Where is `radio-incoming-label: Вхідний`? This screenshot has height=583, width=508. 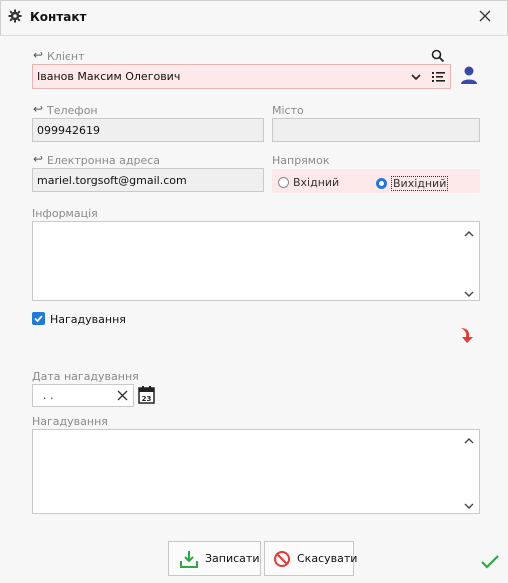
radio-incoming-label: Вхідний is located at coordinates (316, 182).